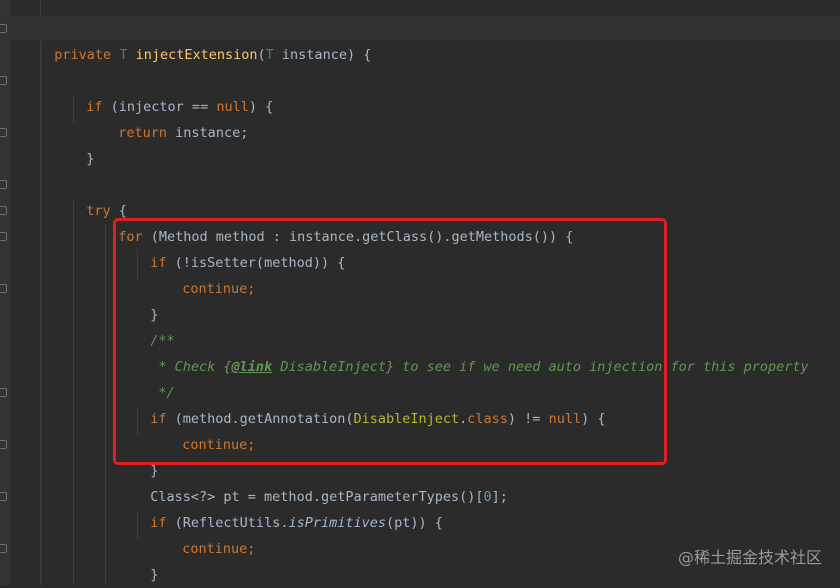 The image size is (840, 588). I want to click on code-text: (pt)) {, so click(414, 523).